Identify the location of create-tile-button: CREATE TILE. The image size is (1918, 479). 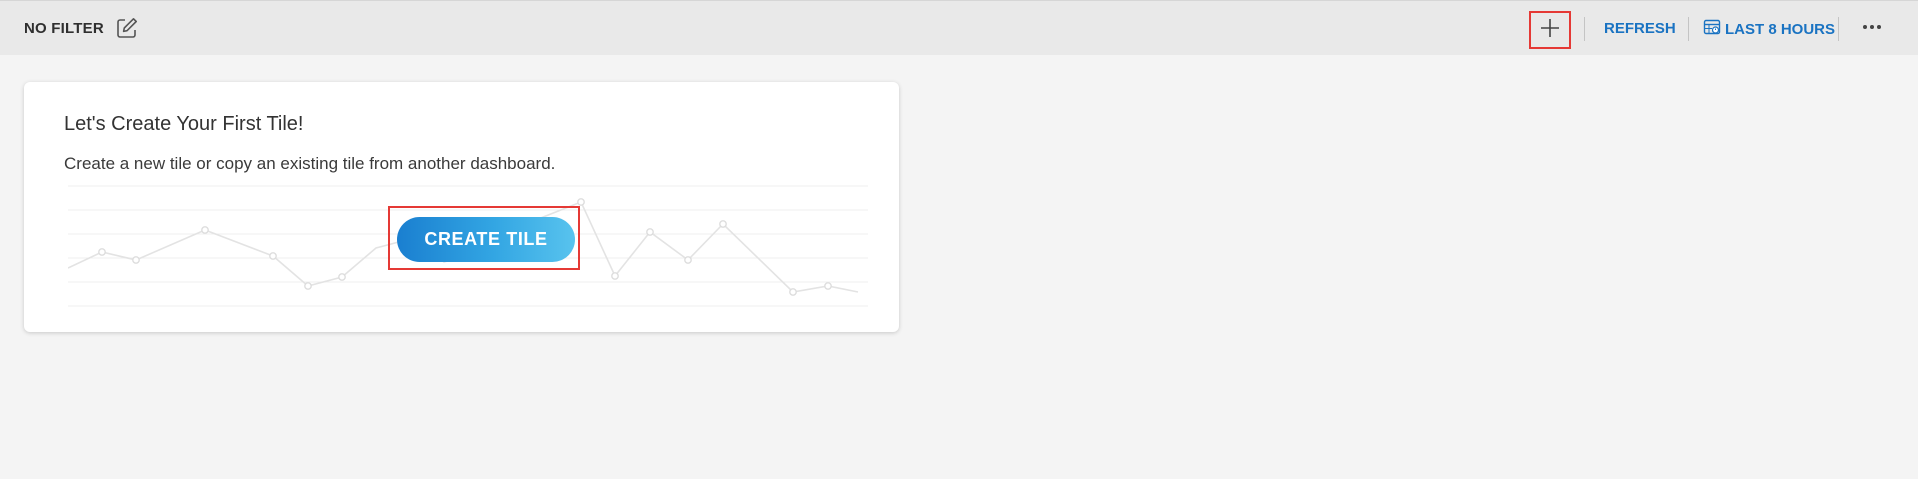
(486, 239).